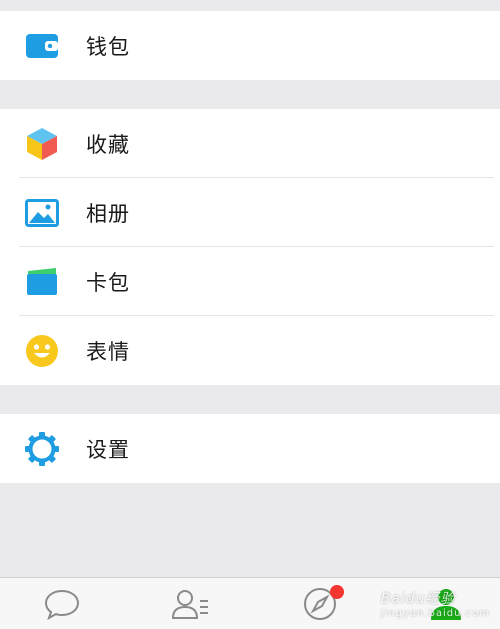 This screenshot has height=629, width=500. I want to click on menu-item-label: 收藏, so click(108, 144).